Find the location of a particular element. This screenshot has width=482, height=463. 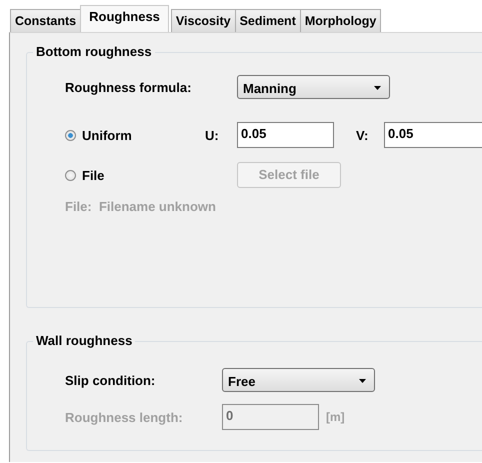

field-label: V: is located at coordinates (363, 135).